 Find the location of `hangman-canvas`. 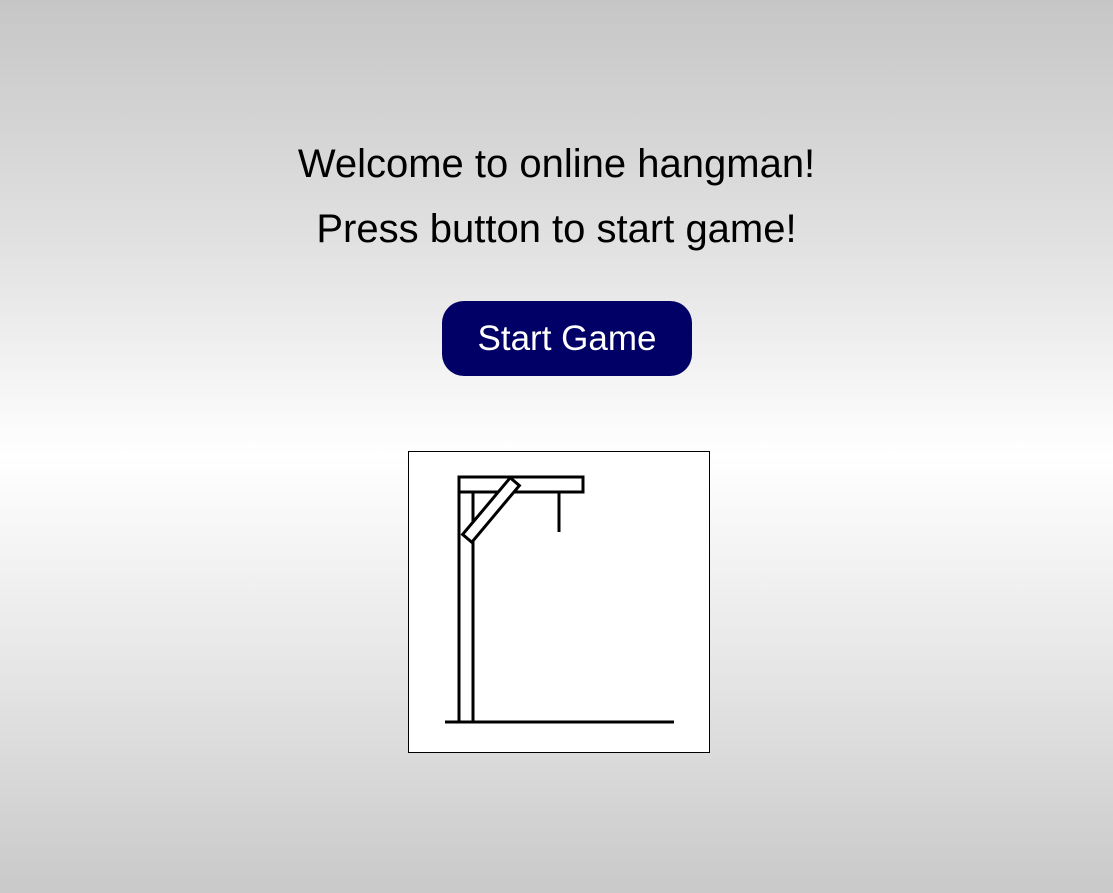

hangman-canvas is located at coordinates (559, 602).